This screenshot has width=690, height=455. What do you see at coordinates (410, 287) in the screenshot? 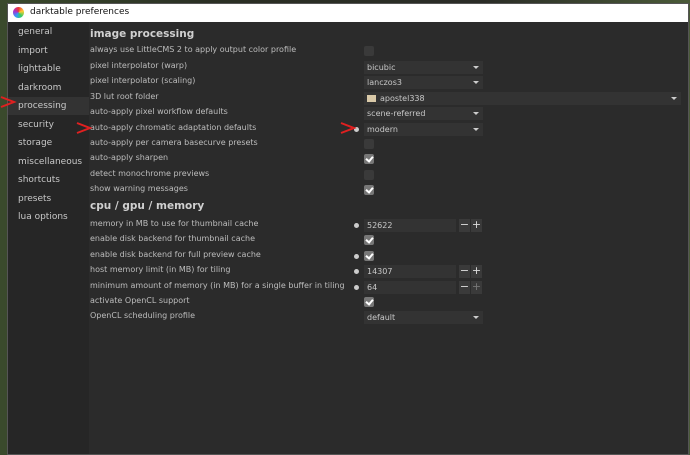
I see `number-input: 64` at bounding box center [410, 287].